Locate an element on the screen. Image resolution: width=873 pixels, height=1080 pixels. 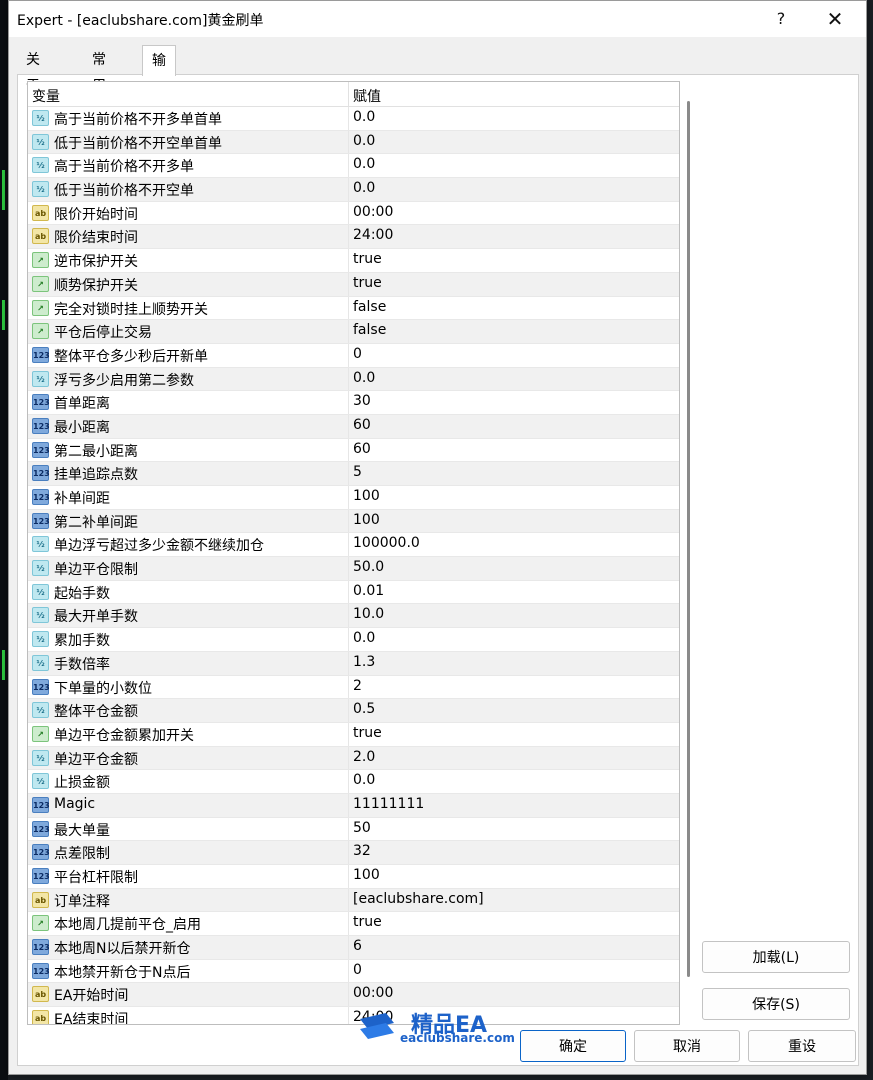
tab-about: 关于 is located at coordinates (33, 70).